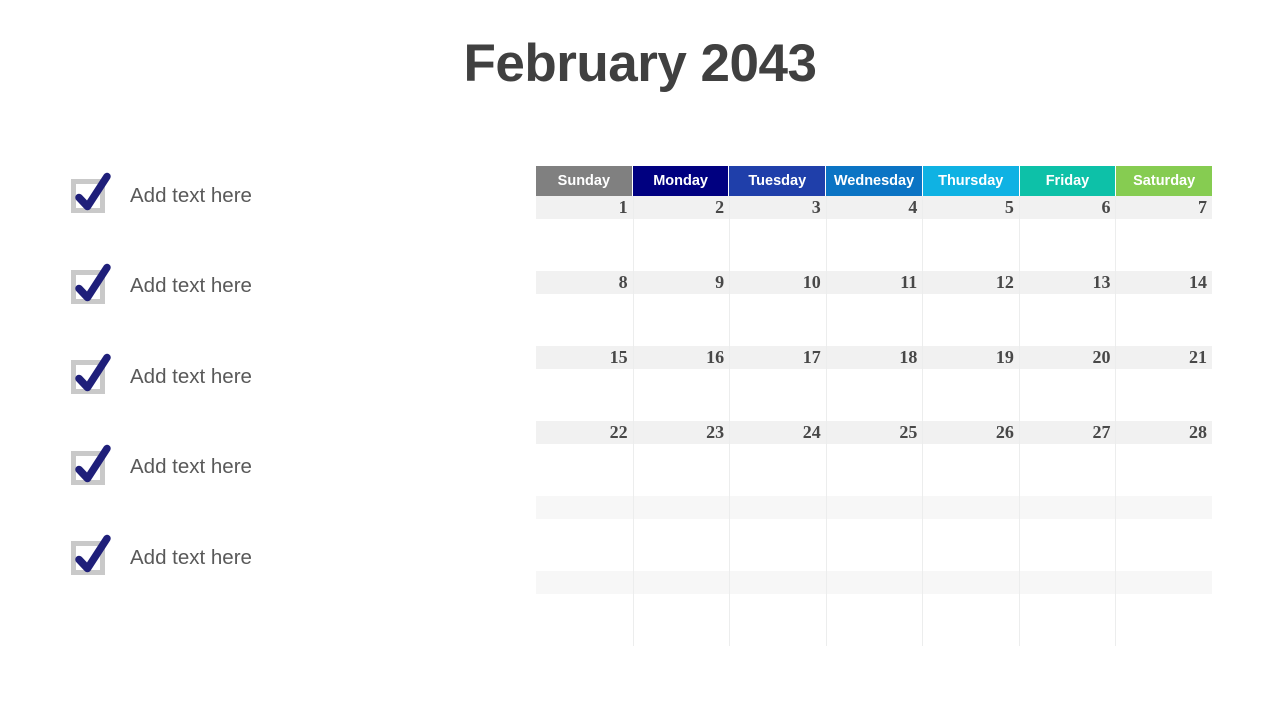 This screenshot has height=720, width=1280. Describe the element at coordinates (681, 432) in the screenshot. I see `date-number: 23` at that location.